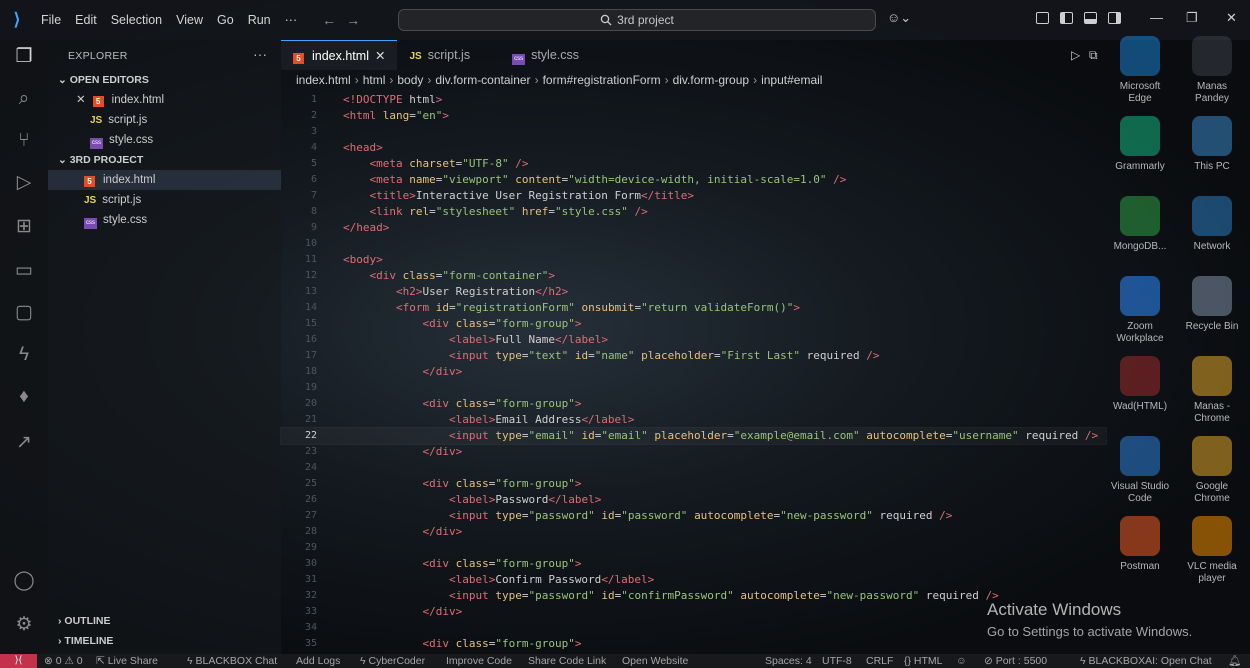 Image resolution: width=1250 pixels, height=668 pixels. I want to click on outline-header: › OUTLINE, so click(164, 621).